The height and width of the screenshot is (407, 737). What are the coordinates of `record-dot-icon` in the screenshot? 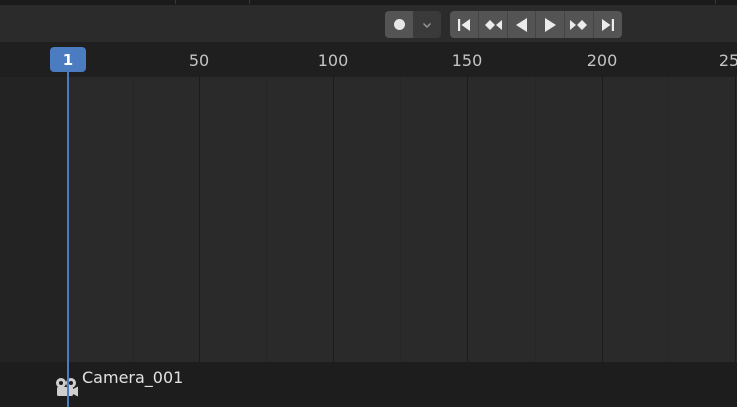 It's located at (399, 24).